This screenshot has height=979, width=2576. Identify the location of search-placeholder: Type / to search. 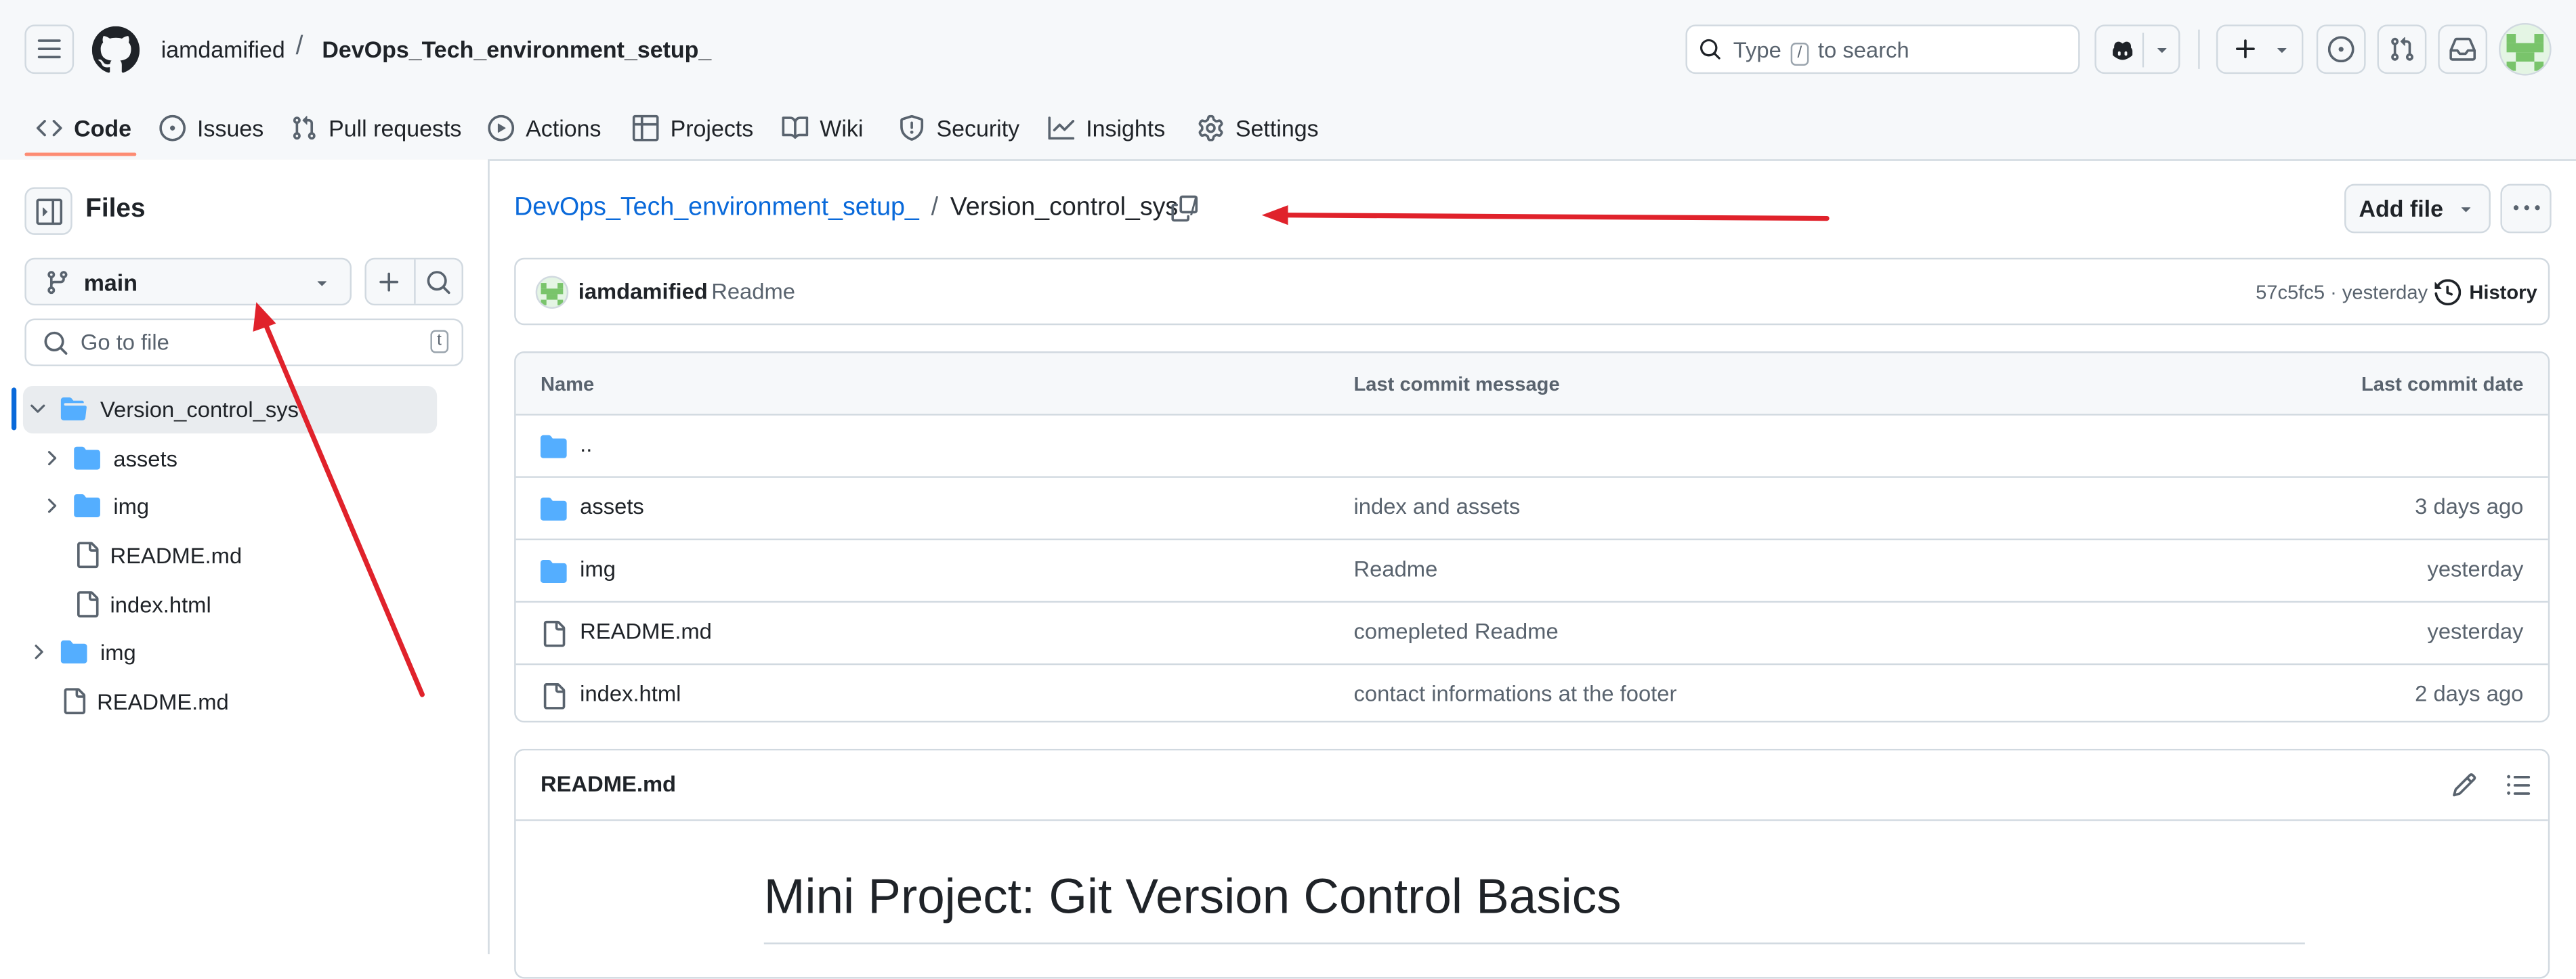
(1821, 52).